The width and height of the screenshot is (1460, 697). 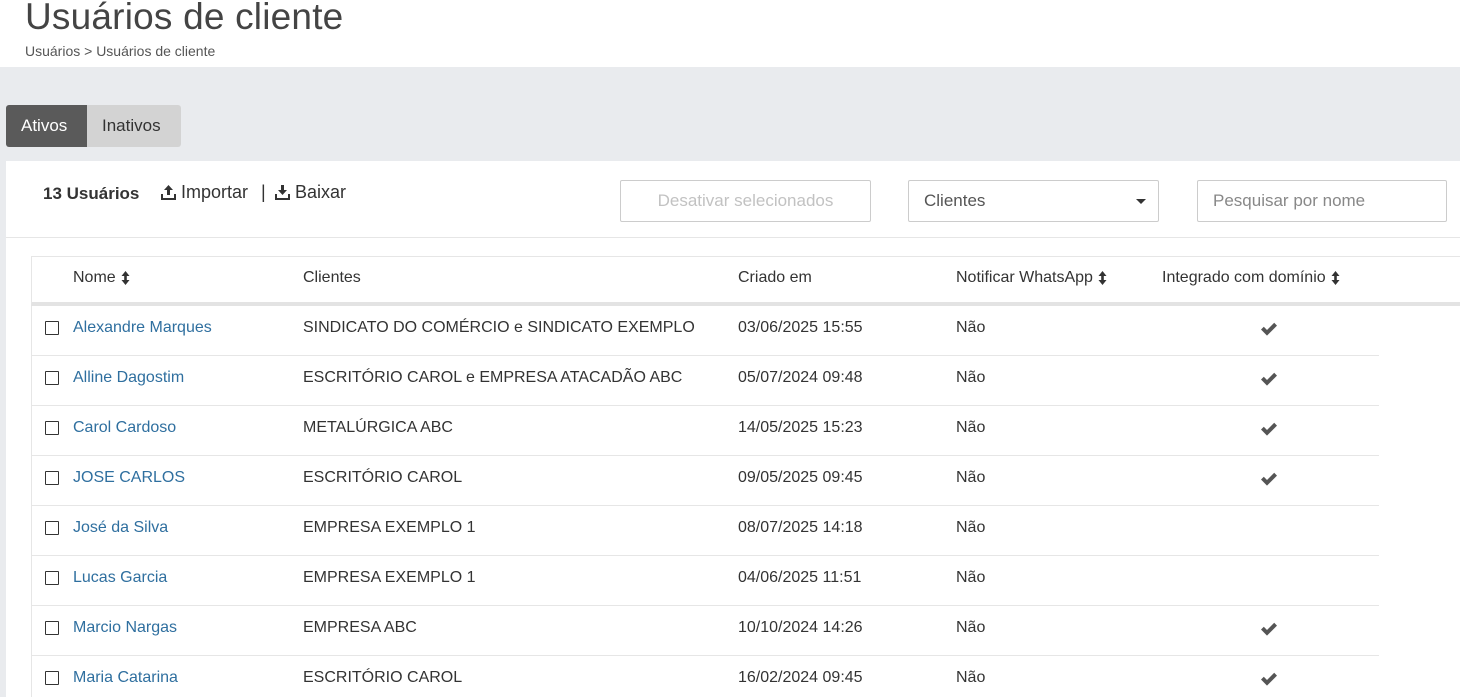 I want to click on user-clients: METALÚRGICA ABC, so click(x=378, y=427).